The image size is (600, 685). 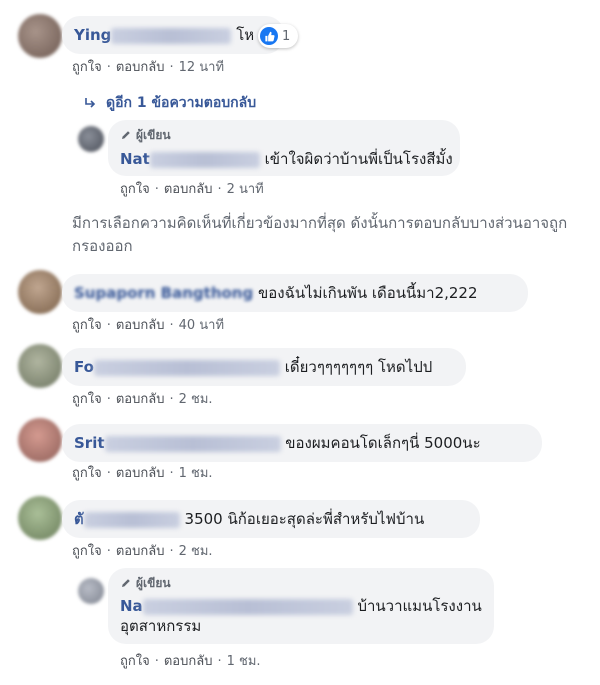 I want to click on comment-bubble: Ying โห, so click(x=173, y=35).